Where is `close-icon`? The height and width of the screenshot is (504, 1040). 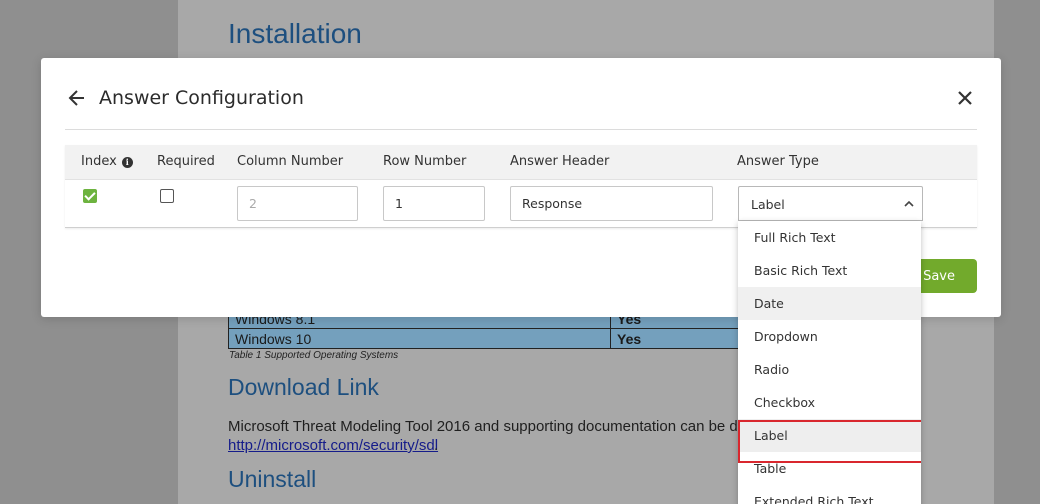
close-icon is located at coordinates (965, 98).